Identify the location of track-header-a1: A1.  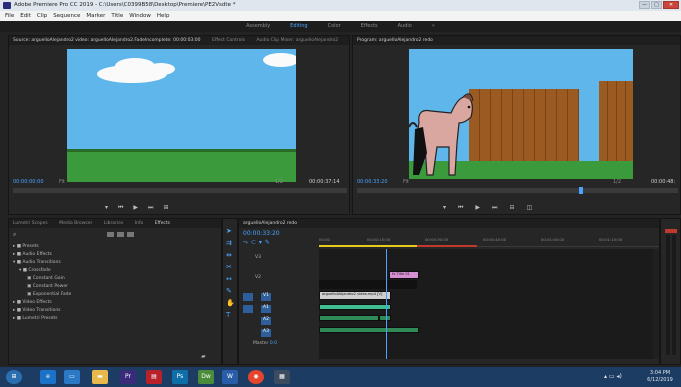
(266, 309).